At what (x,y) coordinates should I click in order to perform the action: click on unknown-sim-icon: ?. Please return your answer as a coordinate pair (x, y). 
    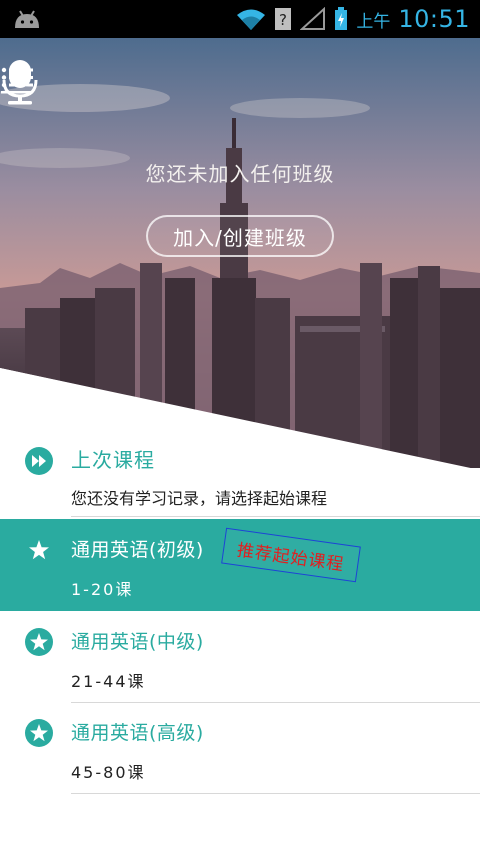
    Looking at the image, I should click on (283, 19).